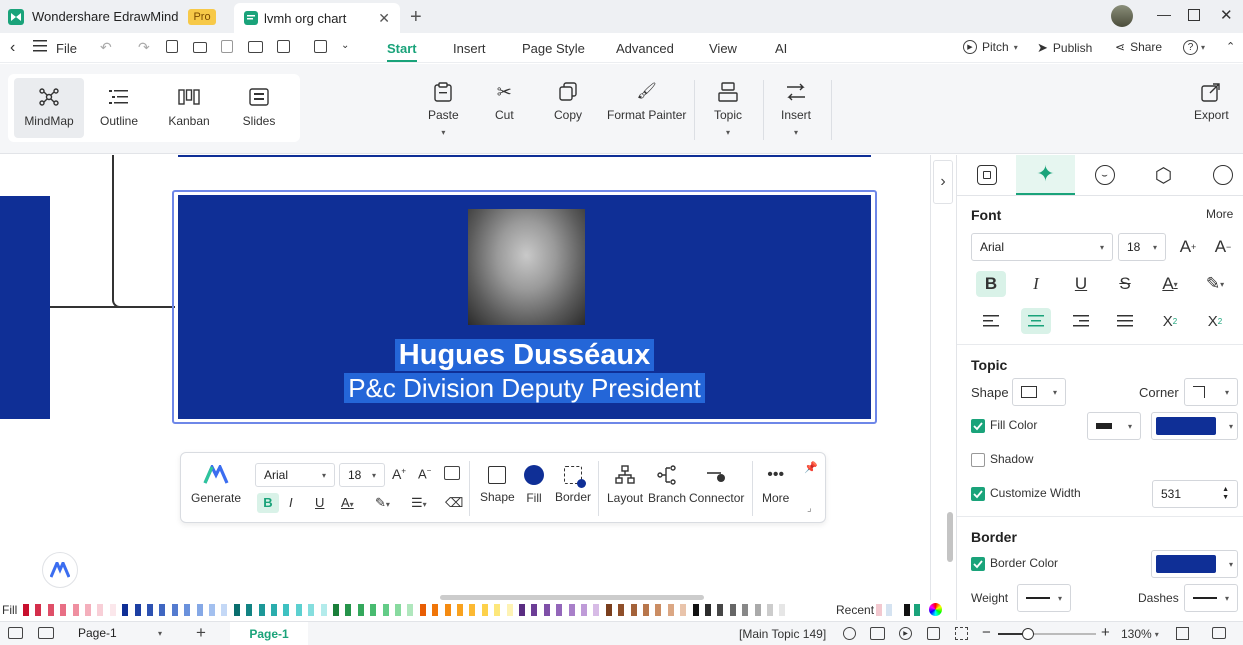  Describe the element at coordinates (1170, 321) in the screenshot. I see `superscript-icon: X2` at that location.